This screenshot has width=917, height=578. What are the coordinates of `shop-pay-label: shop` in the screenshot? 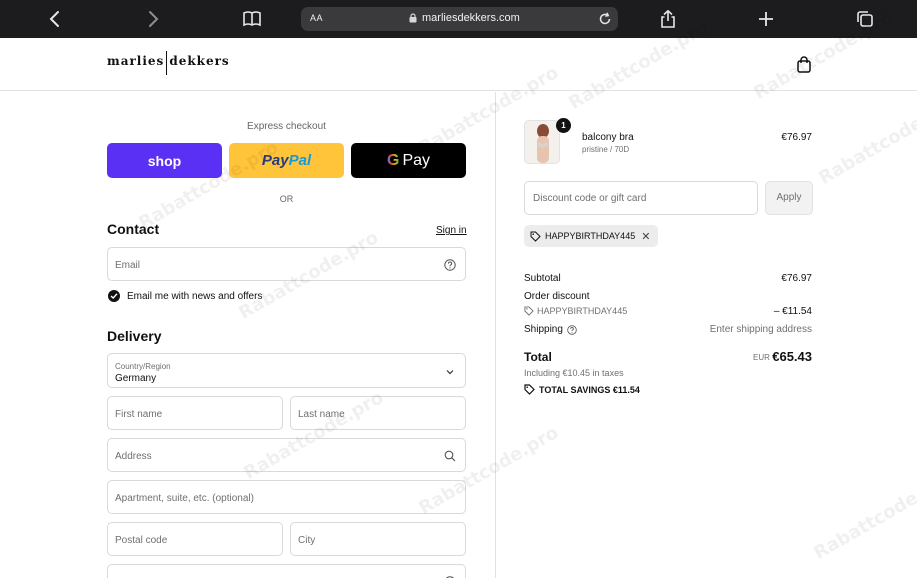 It's located at (164, 160).